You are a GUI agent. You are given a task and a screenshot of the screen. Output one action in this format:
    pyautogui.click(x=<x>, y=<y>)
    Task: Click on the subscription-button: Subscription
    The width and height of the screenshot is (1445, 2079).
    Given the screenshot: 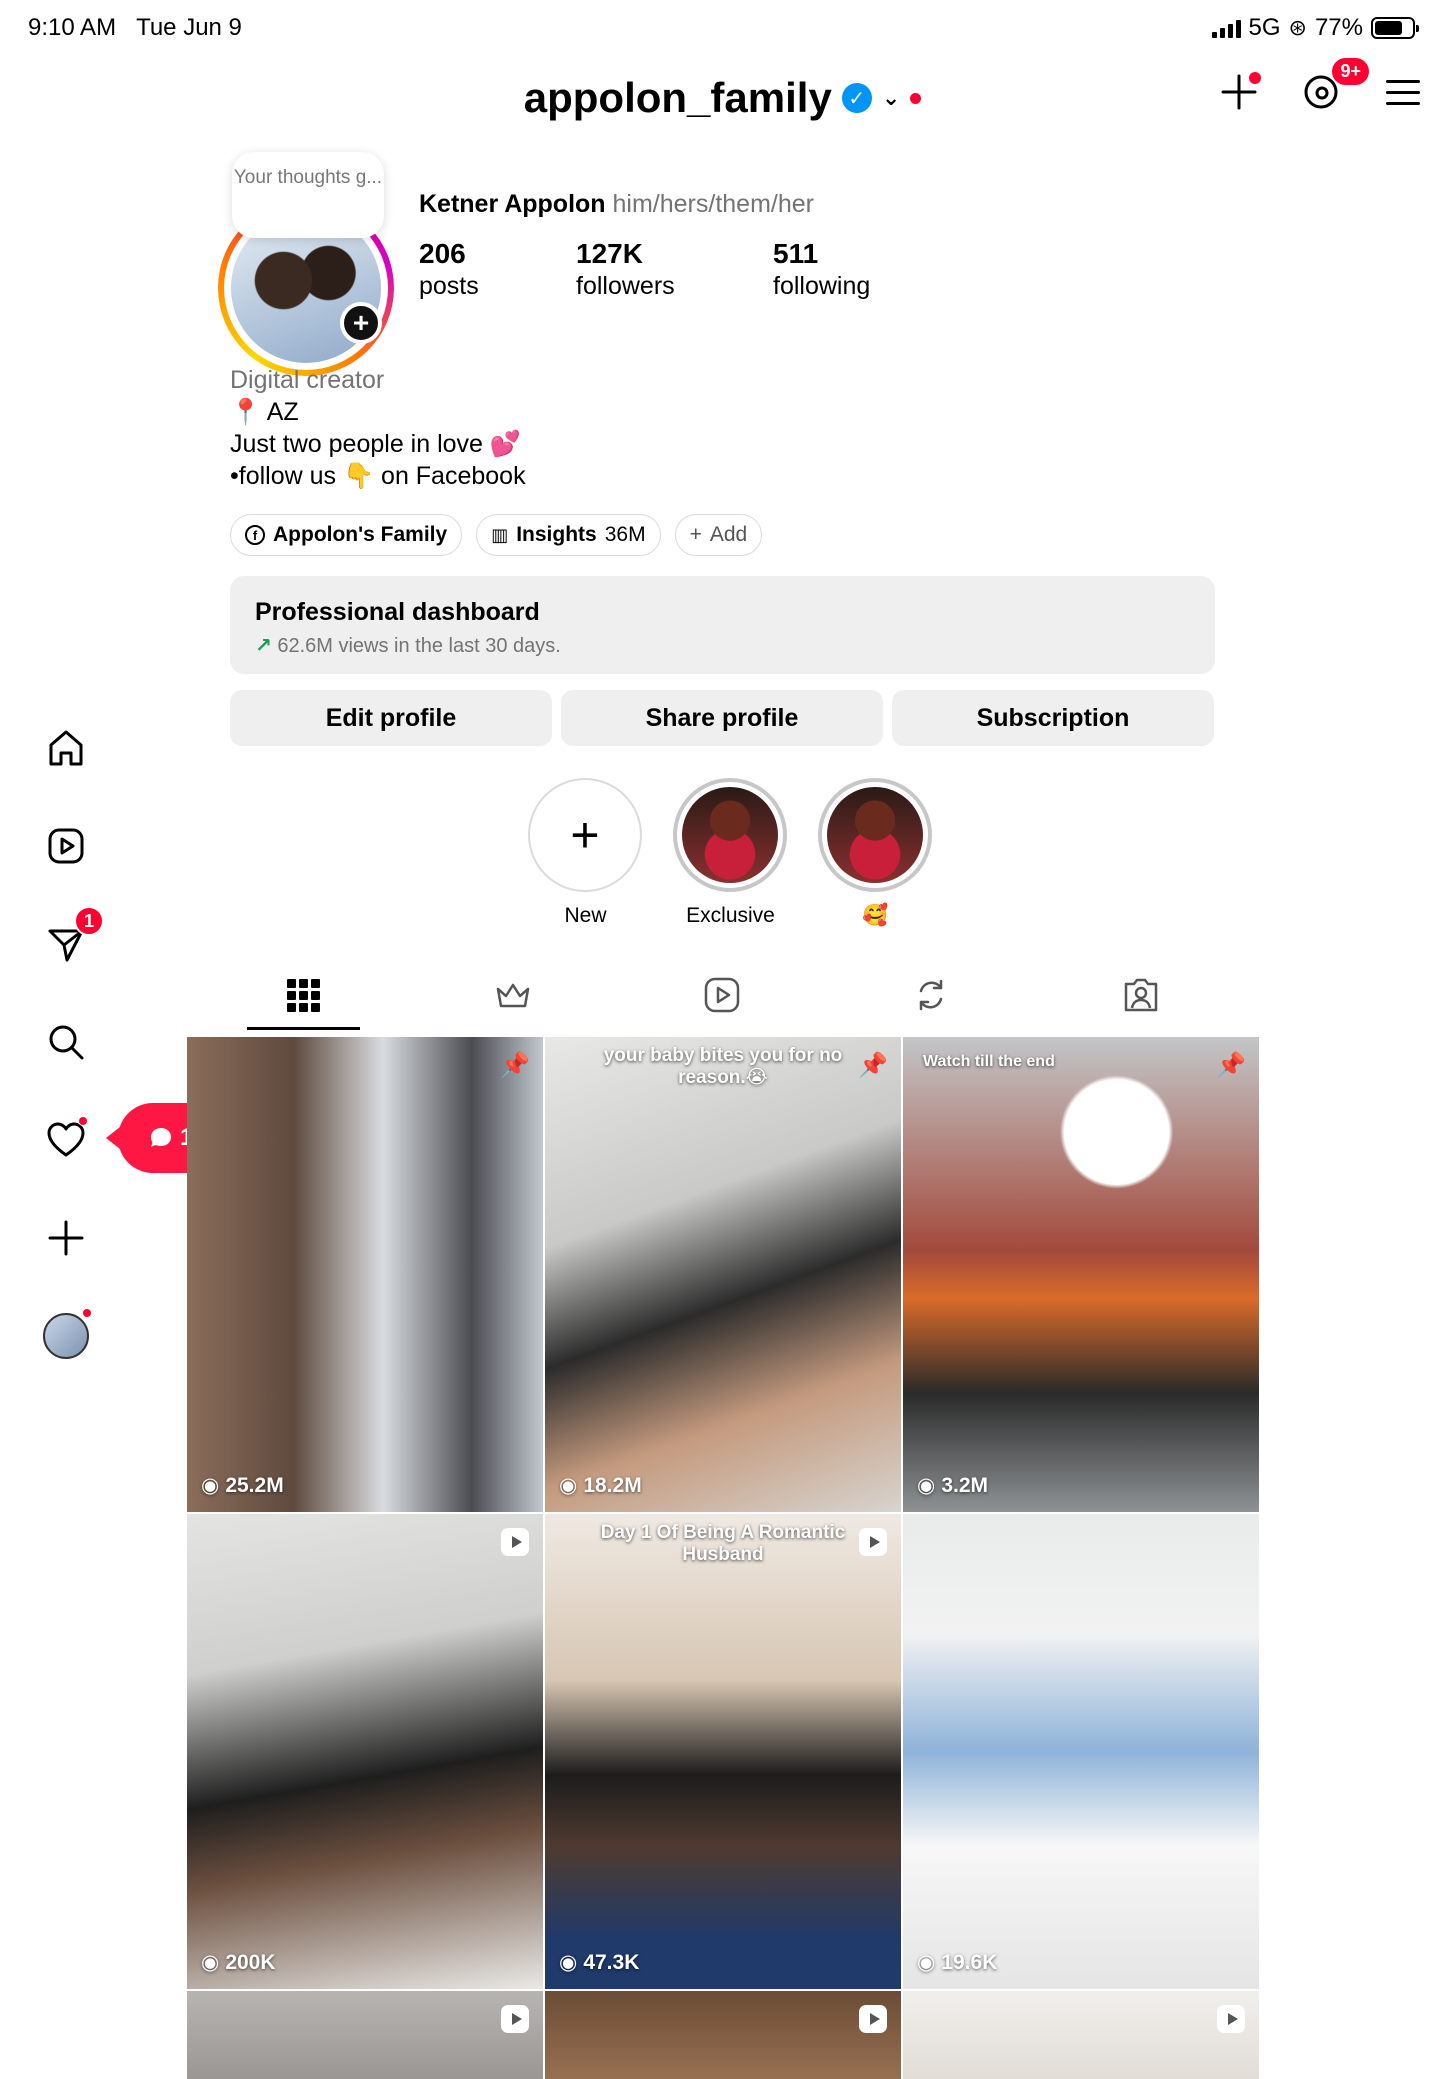 What is the action you would take?
    pyautogui.click(x=1053, y=718)
    